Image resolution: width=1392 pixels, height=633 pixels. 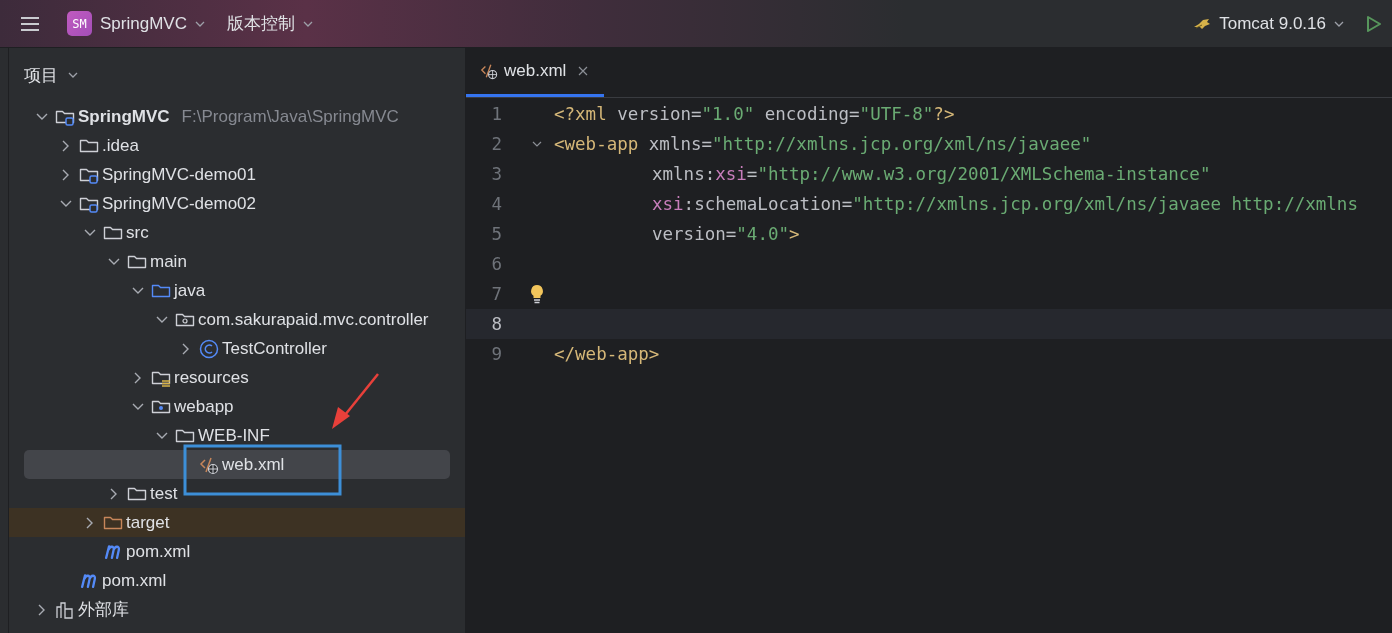 What do you see at coordinates (124, 116) in the screenshot?
I see `tree-item-label: SpringMVC` at bounding box center [124, 116].